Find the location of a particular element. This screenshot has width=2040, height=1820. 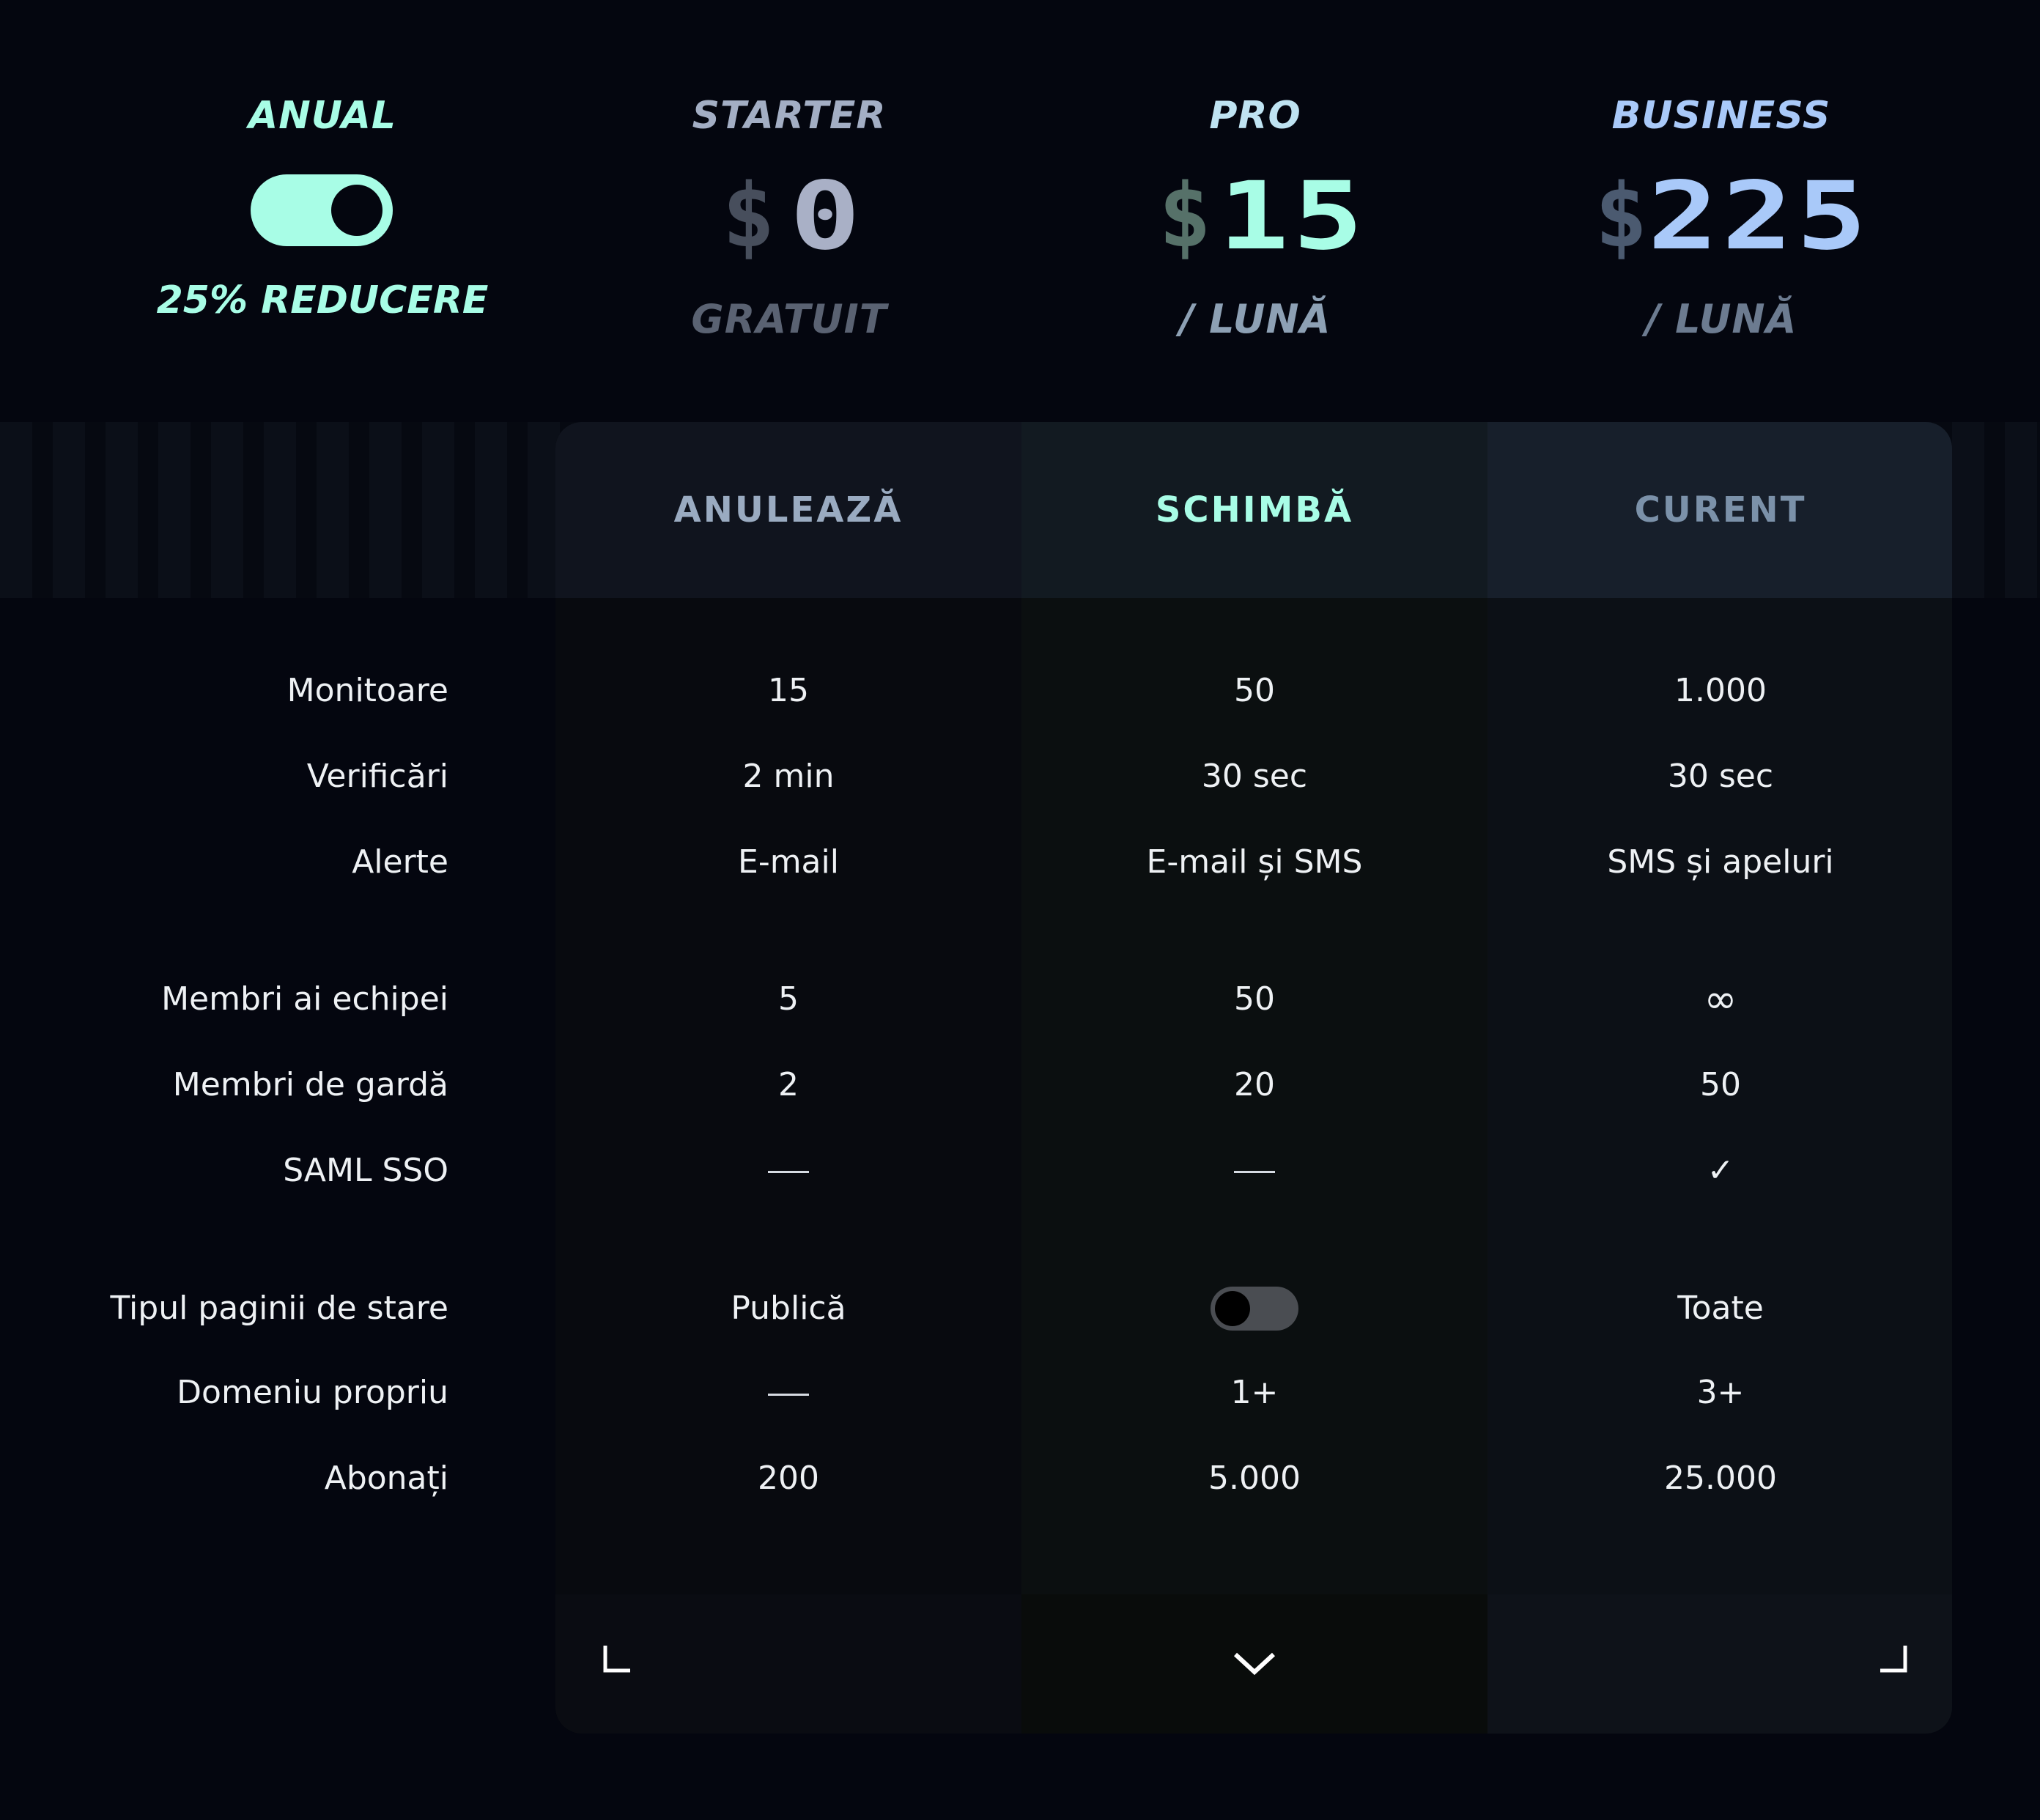

plan-price-pro: $ 15 is located at coordinates (1255, 217).